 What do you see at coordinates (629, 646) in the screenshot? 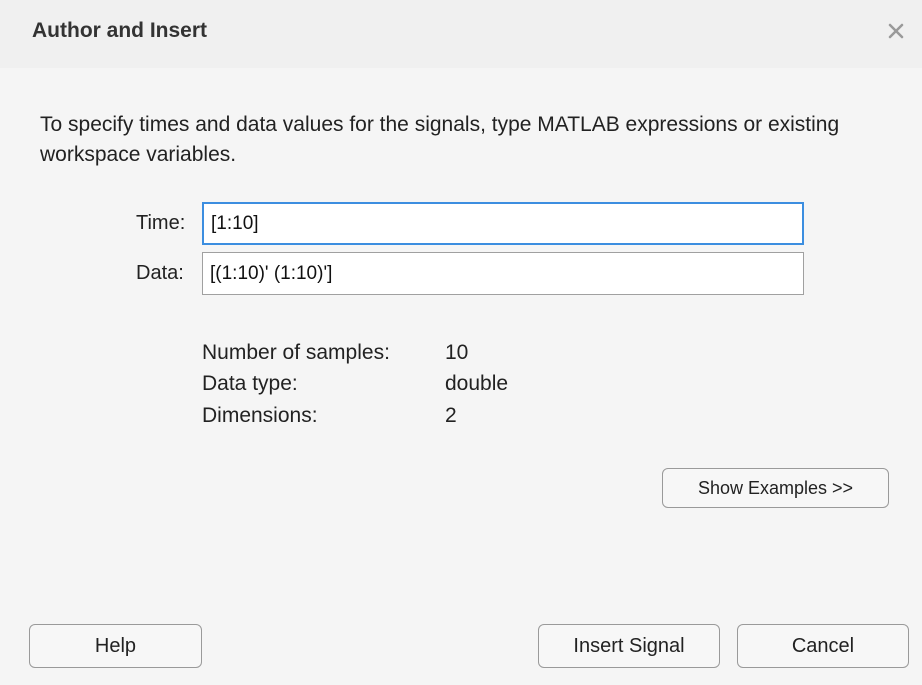
I see `insert-signal-button: Insert Signal` at bounding box center [629, 646].